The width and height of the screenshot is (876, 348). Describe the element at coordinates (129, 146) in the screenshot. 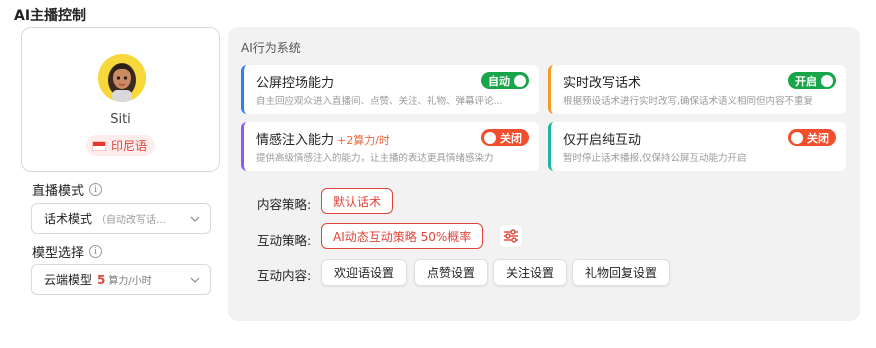

I see `language-label: 印尼语` at that location.